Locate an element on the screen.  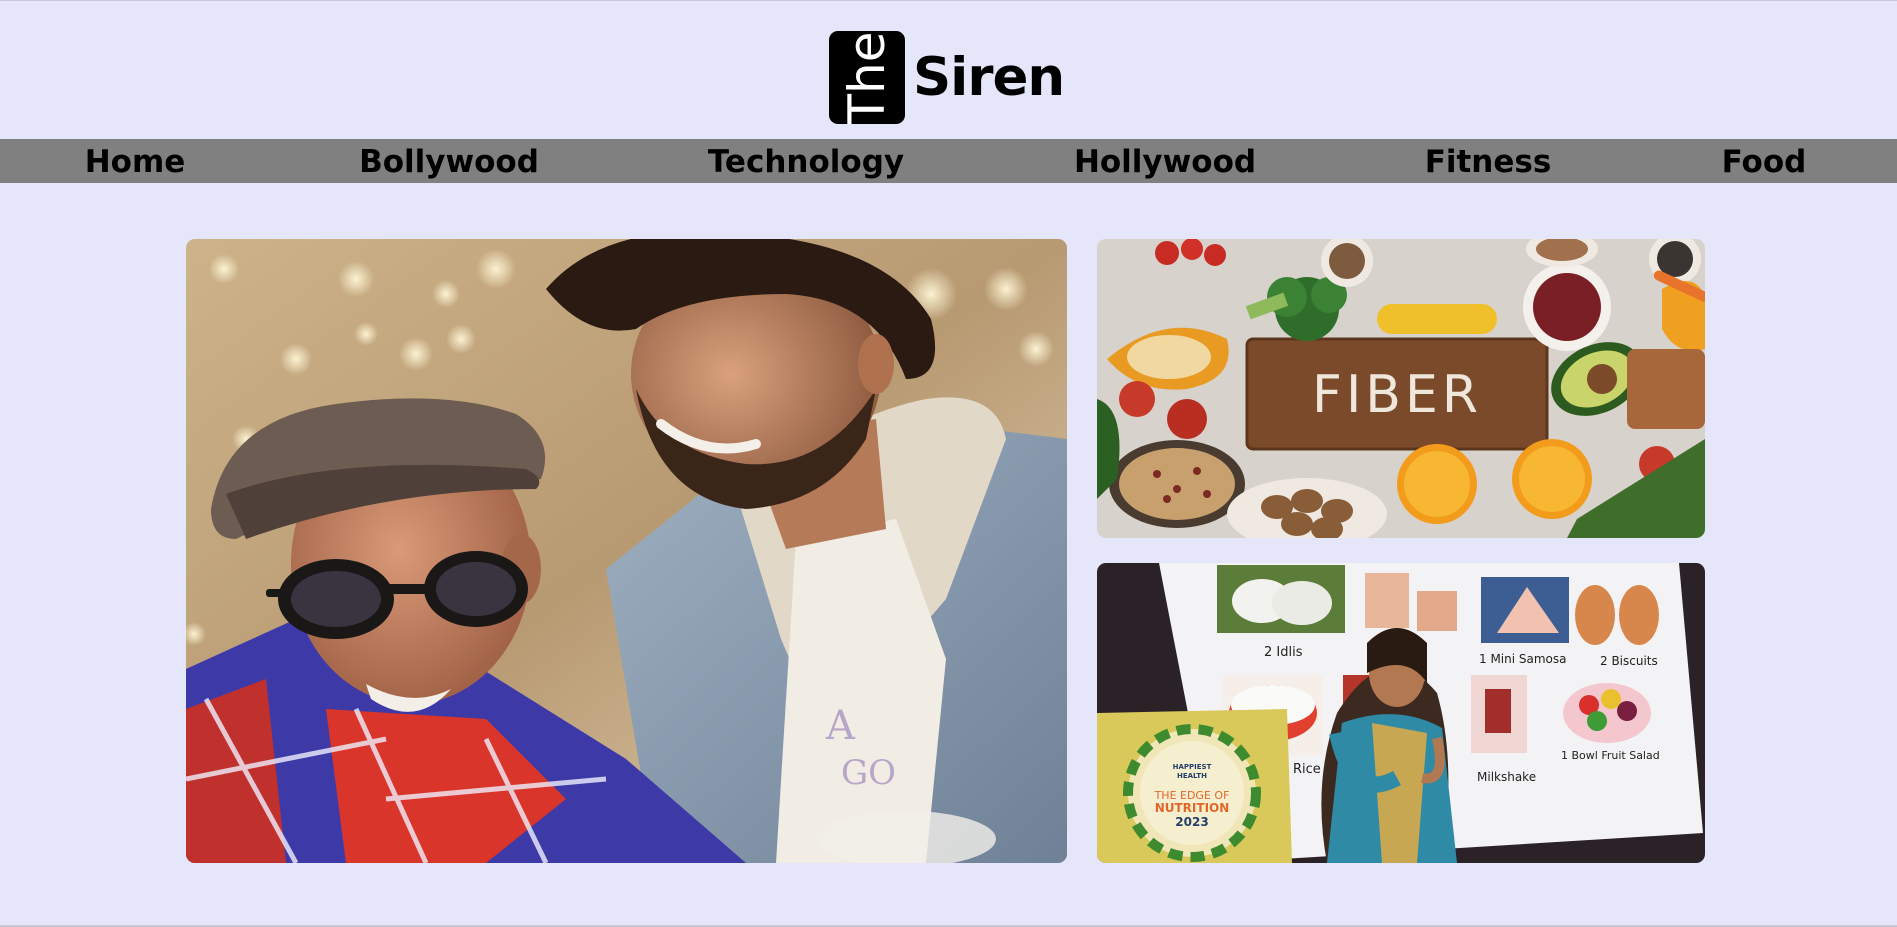
slide-label-milkshake: Milkshake is located at coordinates (1506, 777).